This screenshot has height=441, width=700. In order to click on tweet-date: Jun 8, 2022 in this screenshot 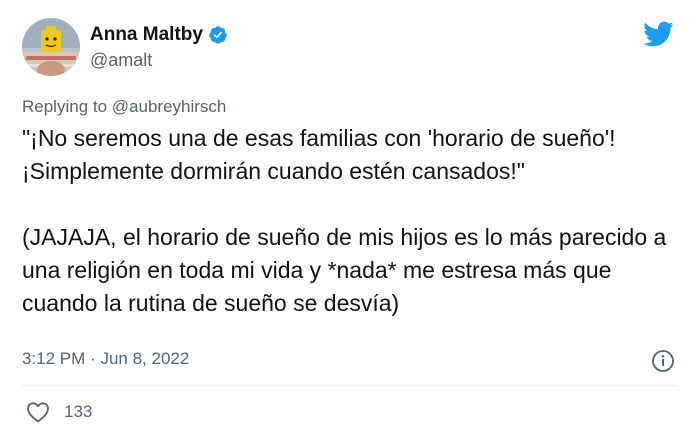, I will do `click(145, 358)`.